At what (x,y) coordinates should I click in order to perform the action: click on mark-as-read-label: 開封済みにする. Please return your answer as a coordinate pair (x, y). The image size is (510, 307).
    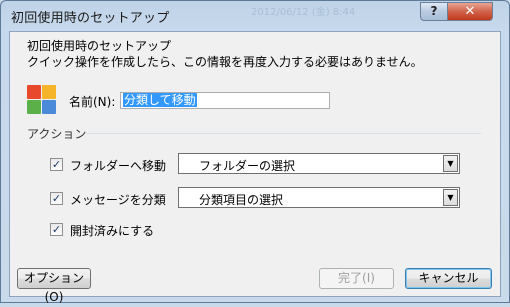
    Looking at the image, I should click on (112, 231).